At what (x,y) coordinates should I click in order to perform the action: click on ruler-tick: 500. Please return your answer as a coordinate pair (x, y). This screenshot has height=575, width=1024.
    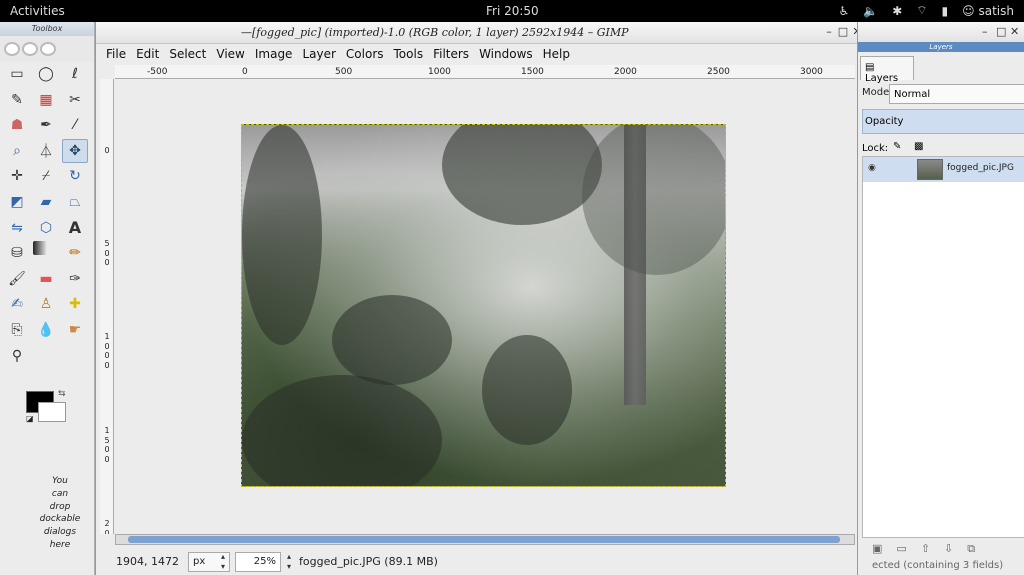
    Looking at the image, I should click on (344, 72).